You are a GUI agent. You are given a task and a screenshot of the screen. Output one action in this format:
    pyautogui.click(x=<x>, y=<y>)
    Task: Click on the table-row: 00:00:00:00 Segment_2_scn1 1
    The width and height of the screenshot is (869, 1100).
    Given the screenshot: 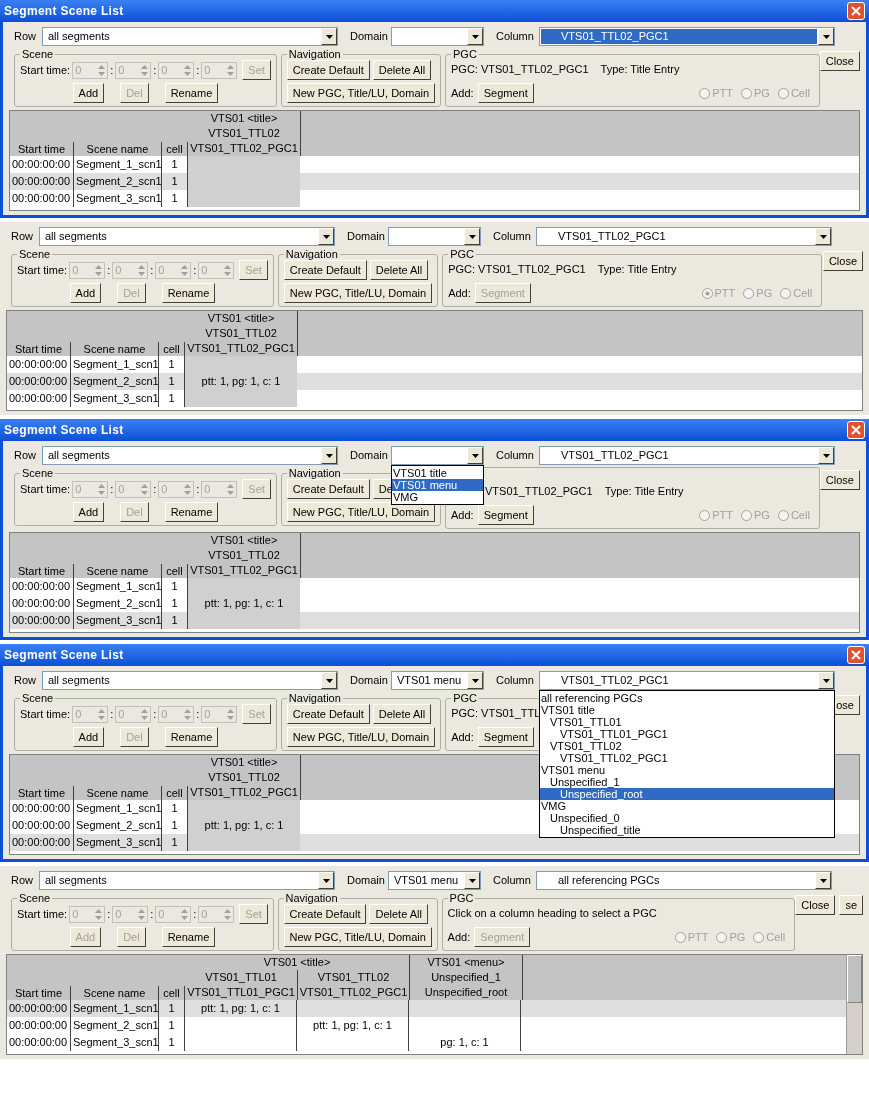 What is the action you would take?
    pyautogui.click(x=434, y=181)
    